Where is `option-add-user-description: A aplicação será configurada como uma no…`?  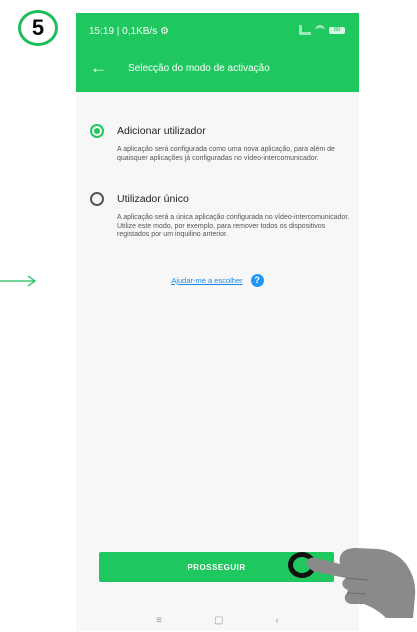
option-add-user-description: A aplicação será configurada como uma no… is located at coordinates (226, 154).